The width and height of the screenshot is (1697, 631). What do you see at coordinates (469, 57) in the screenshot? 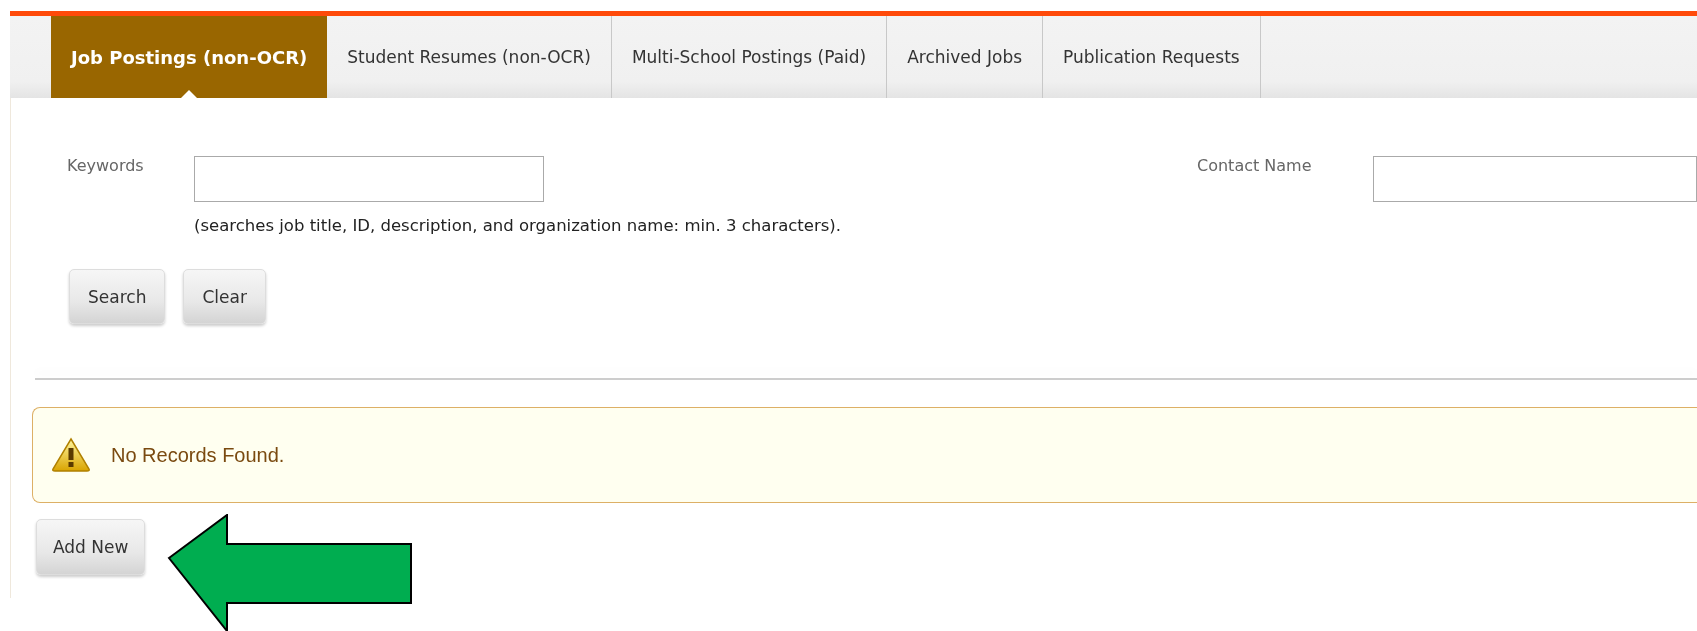
I see `tab: Student Resumes (non-OCR)` at bounding box center [469, 57].